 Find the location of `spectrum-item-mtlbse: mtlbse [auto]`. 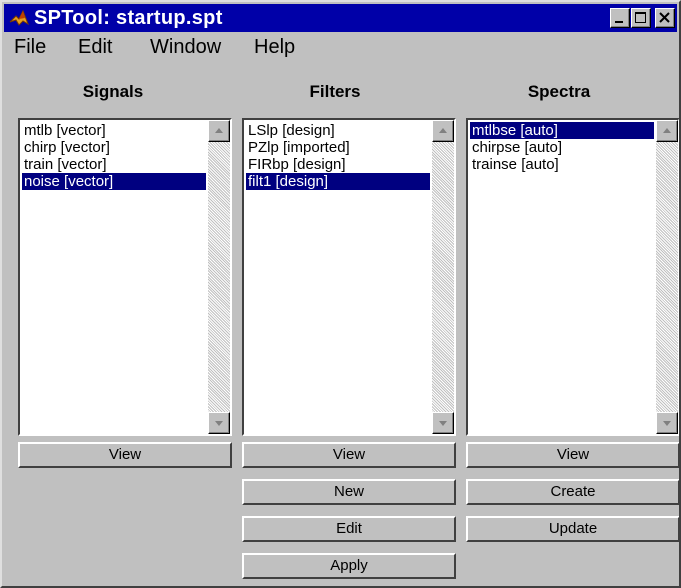

spectrum-item-mtlbse: mtlbse [auto] is located at coordinates (562, 130).